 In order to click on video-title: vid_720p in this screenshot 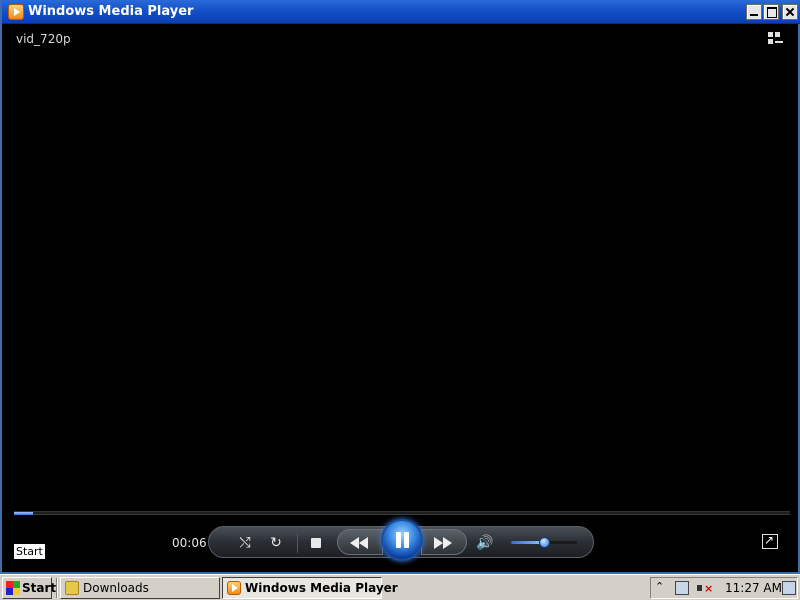, I will do `click(43, 39)`.